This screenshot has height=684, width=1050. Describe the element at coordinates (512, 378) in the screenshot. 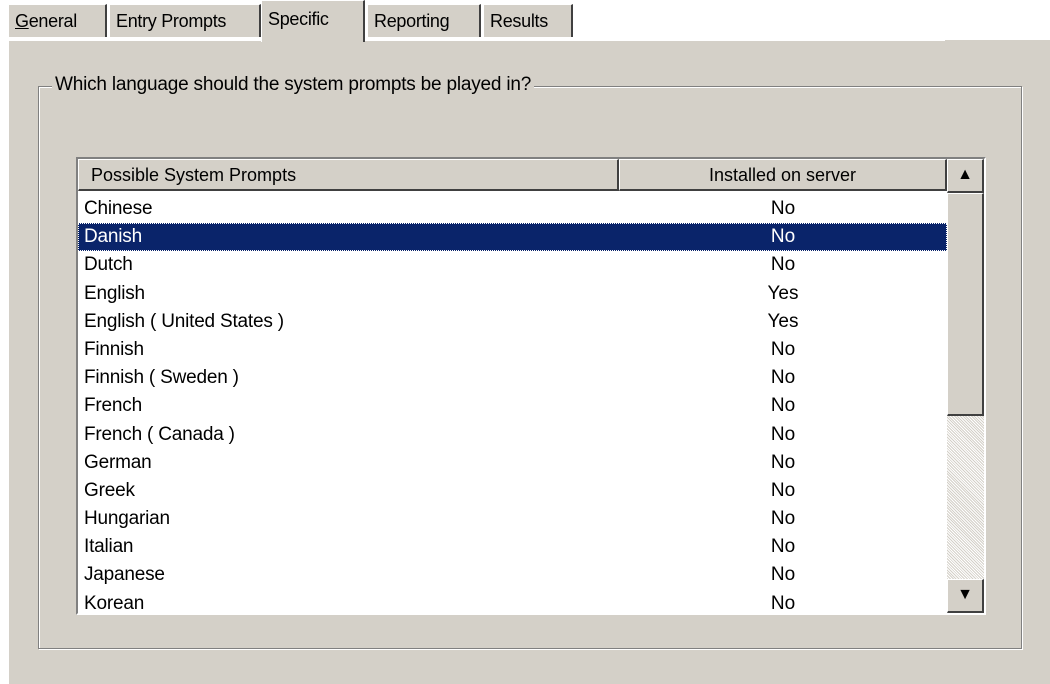

I see `list-item: Finnish ( Sweden ) No` at that location.